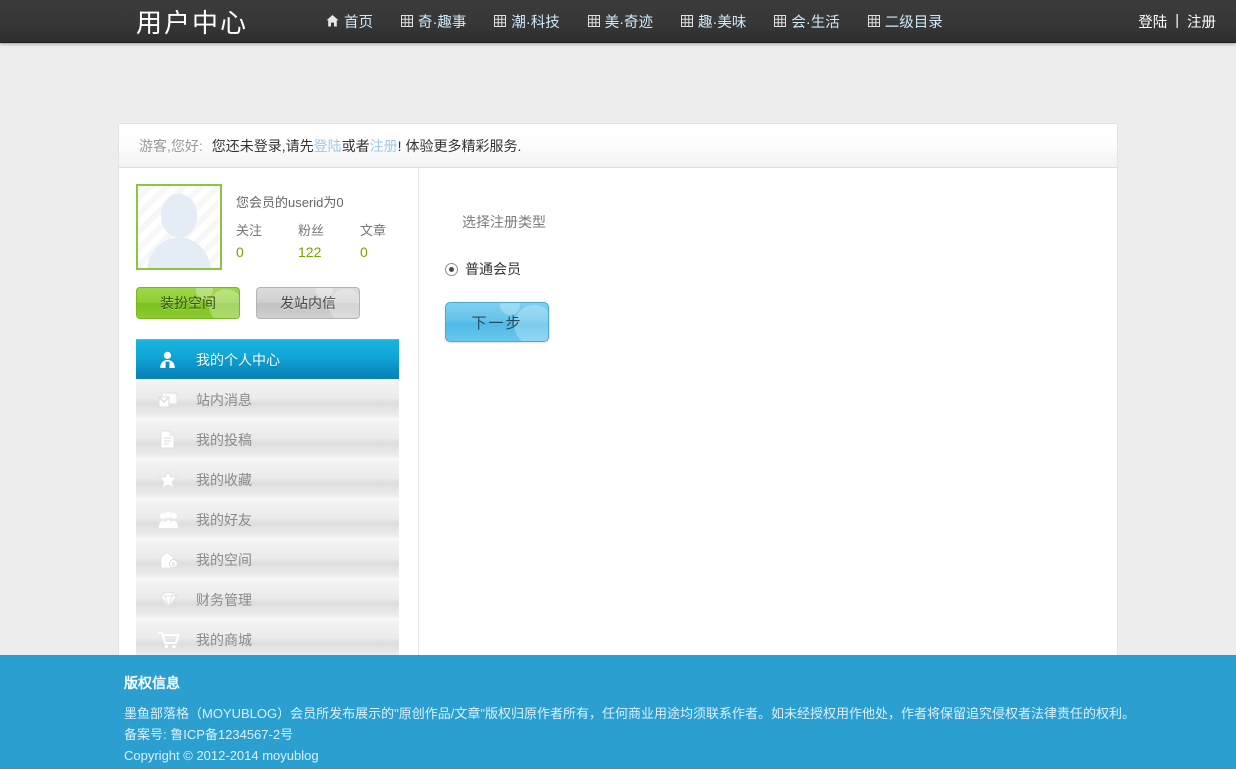 The image size is (1236, 769). I want to click on register-link: 注册, so click(1201, 21).